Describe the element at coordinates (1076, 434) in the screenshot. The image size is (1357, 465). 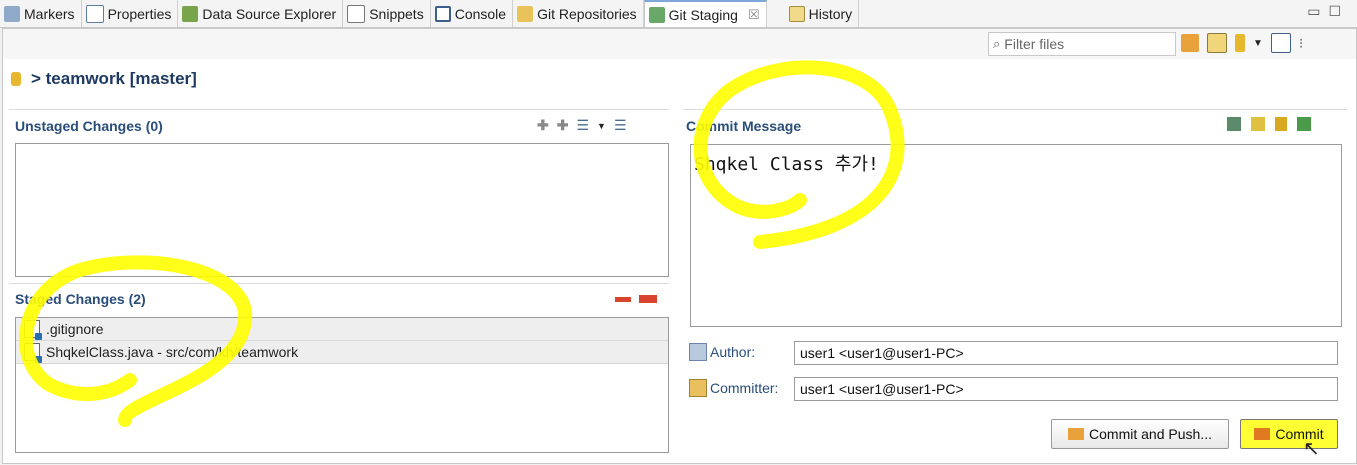
I see `push-icon` at that location.